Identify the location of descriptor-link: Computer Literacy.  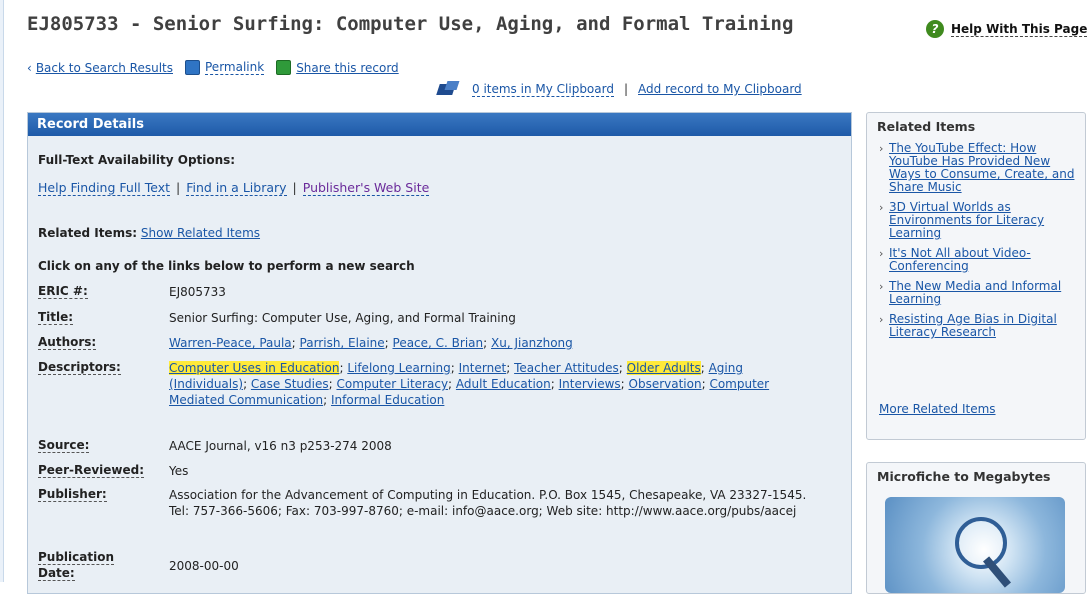
(392, 384).